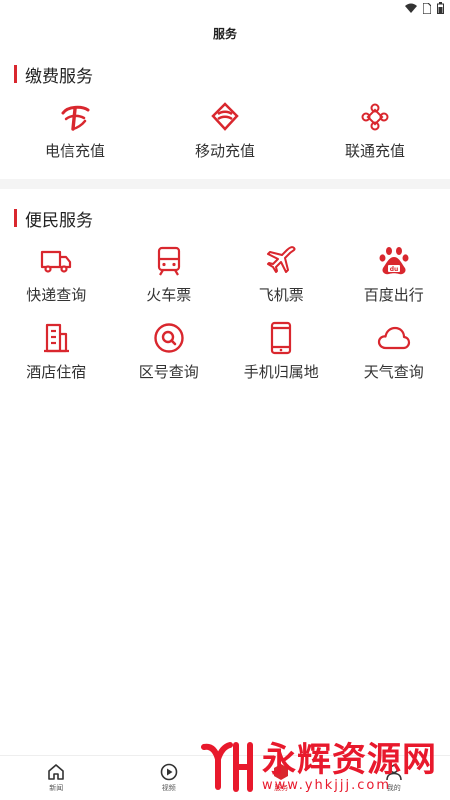  I want to click on hotel-icon, so click(57, 338).